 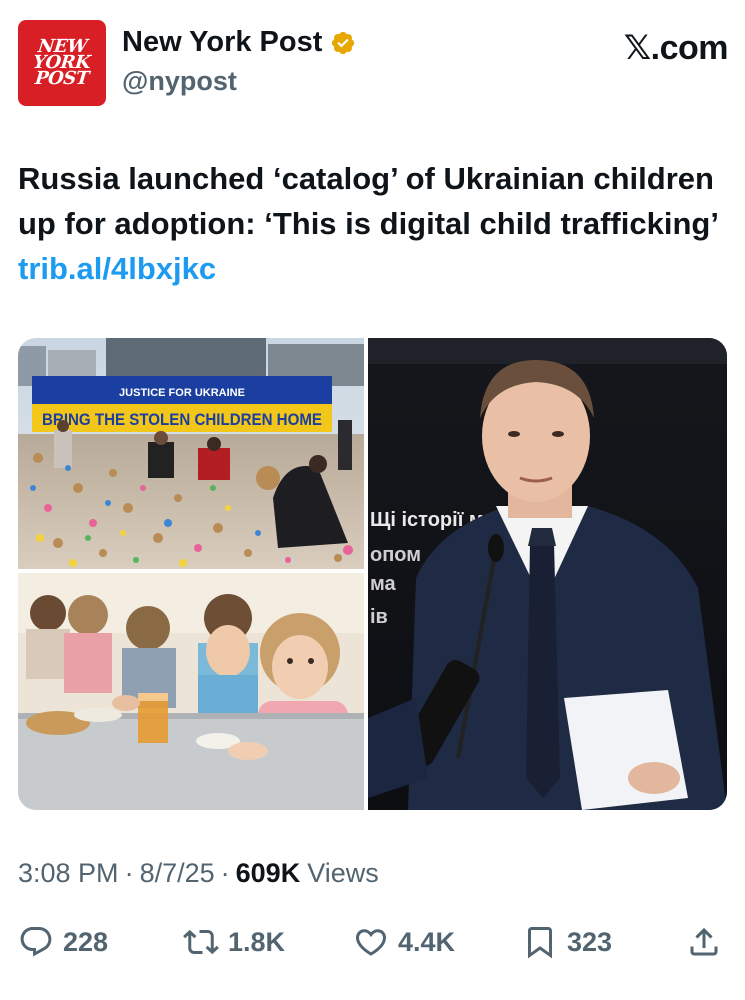 I want to click on reply-count: 228, so click(x=86, y=941).